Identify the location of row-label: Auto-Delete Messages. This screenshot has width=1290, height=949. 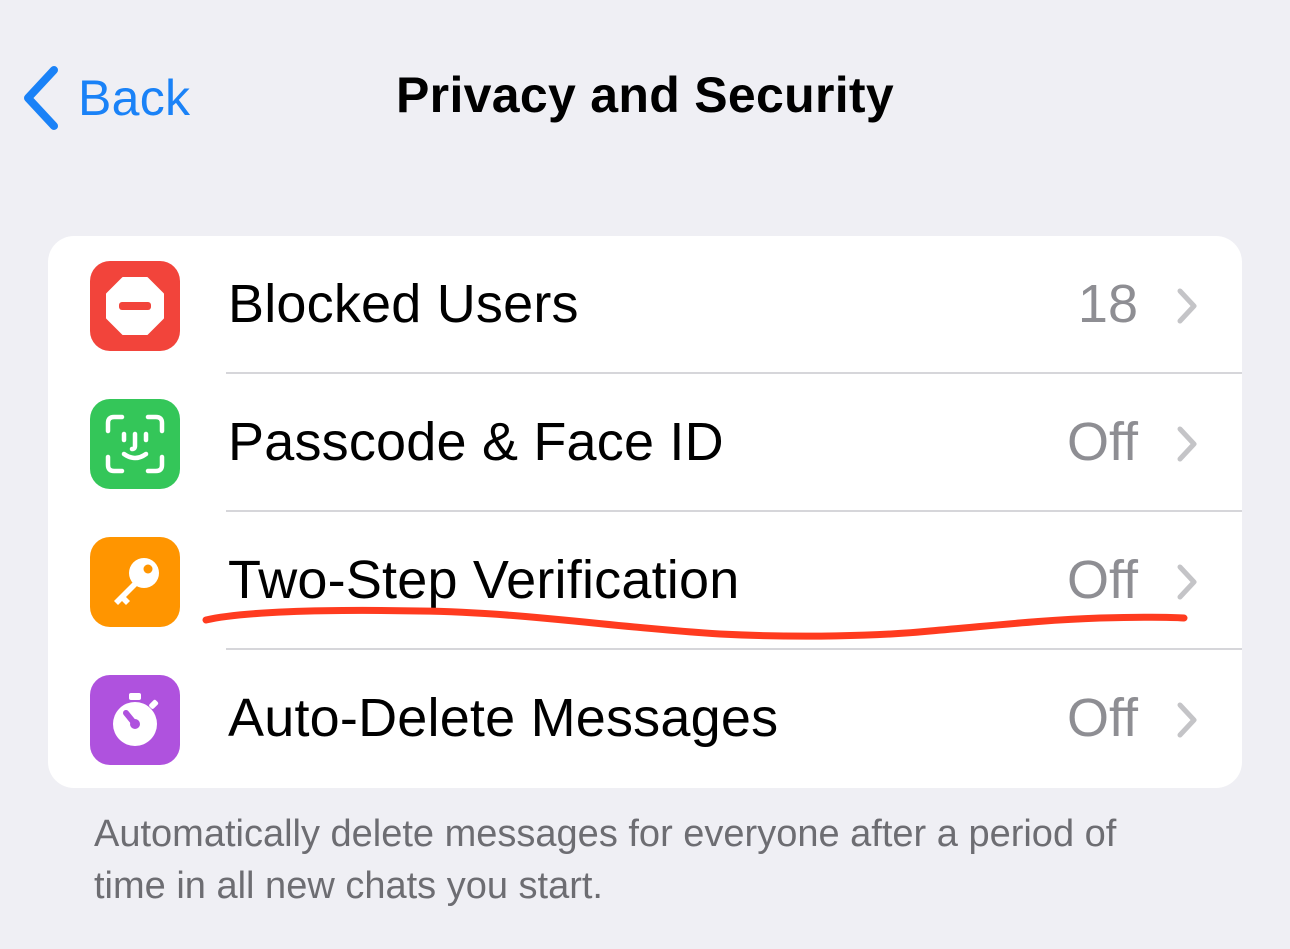
(503, 718).